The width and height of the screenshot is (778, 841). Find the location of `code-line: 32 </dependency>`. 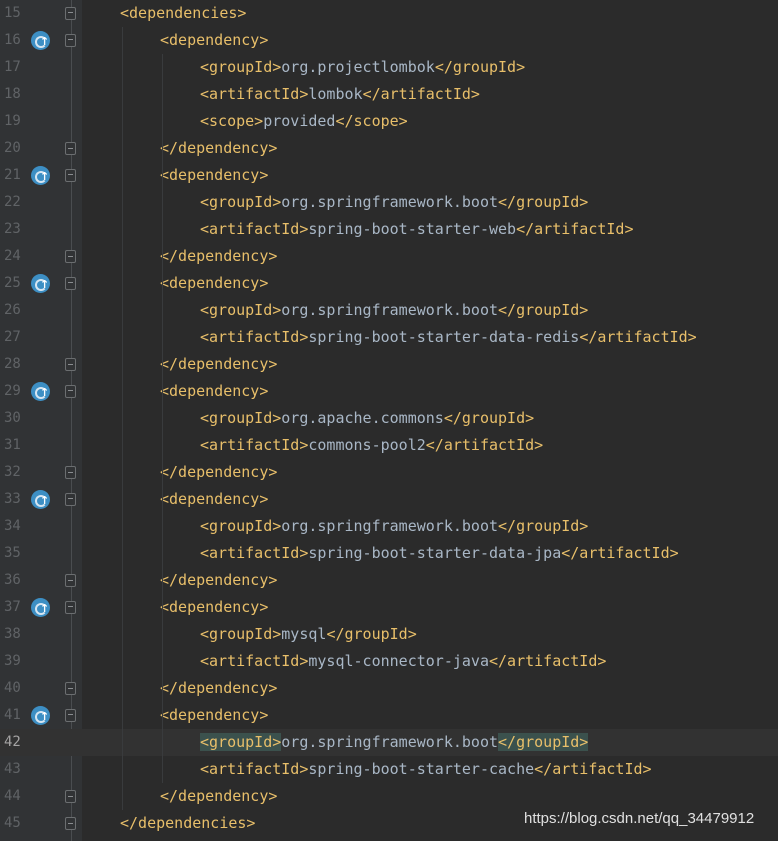

code-line: 32 </dependency> is located at coordinates (389, 472).